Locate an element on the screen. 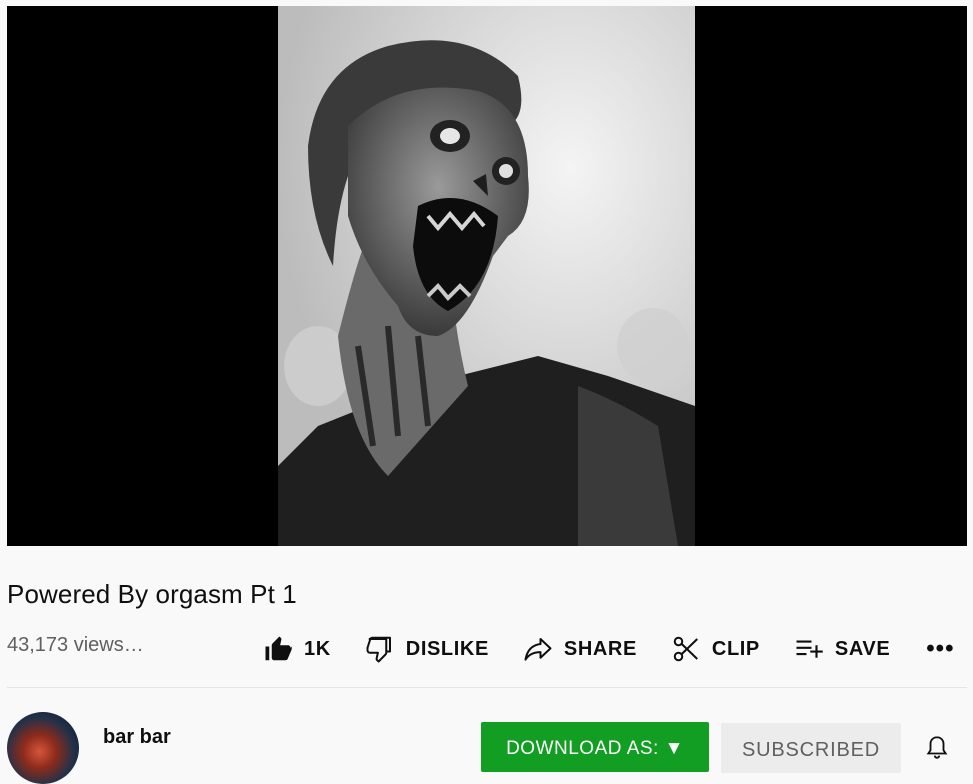 The height and width of the screenshot is (784, 973). dislike-button: DISLIKE is located at coordinates (426, 649).